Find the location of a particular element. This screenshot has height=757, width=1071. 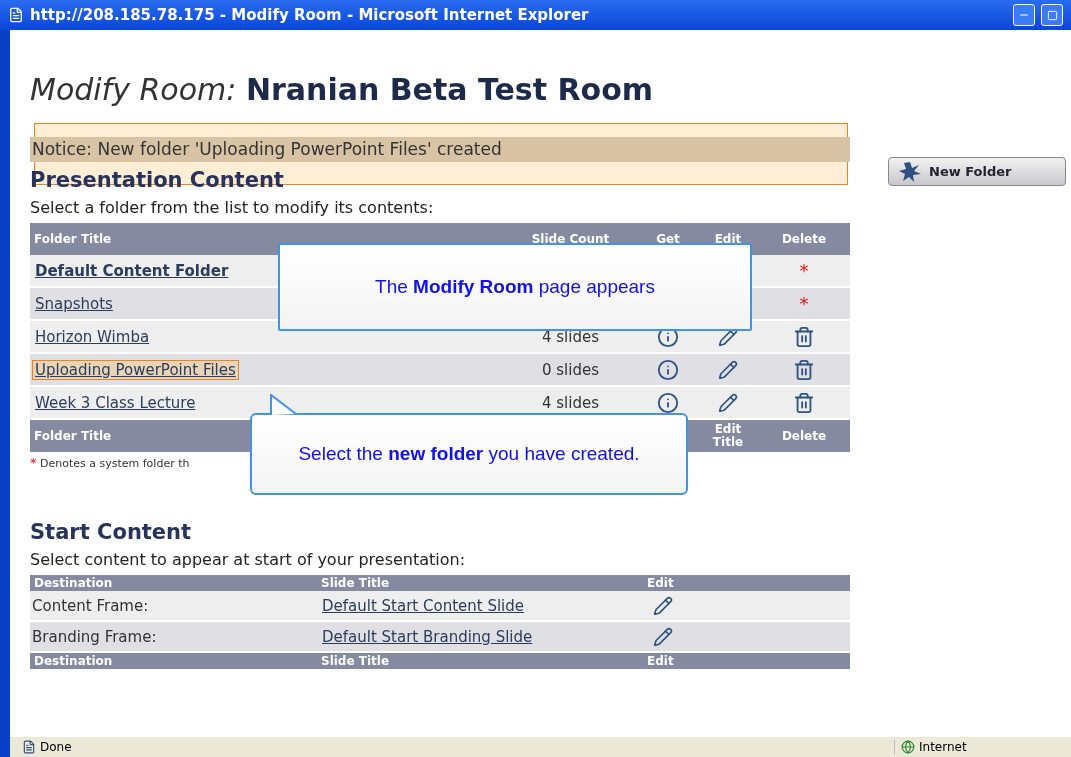

globe-icon is located at coordinates (908, 747).